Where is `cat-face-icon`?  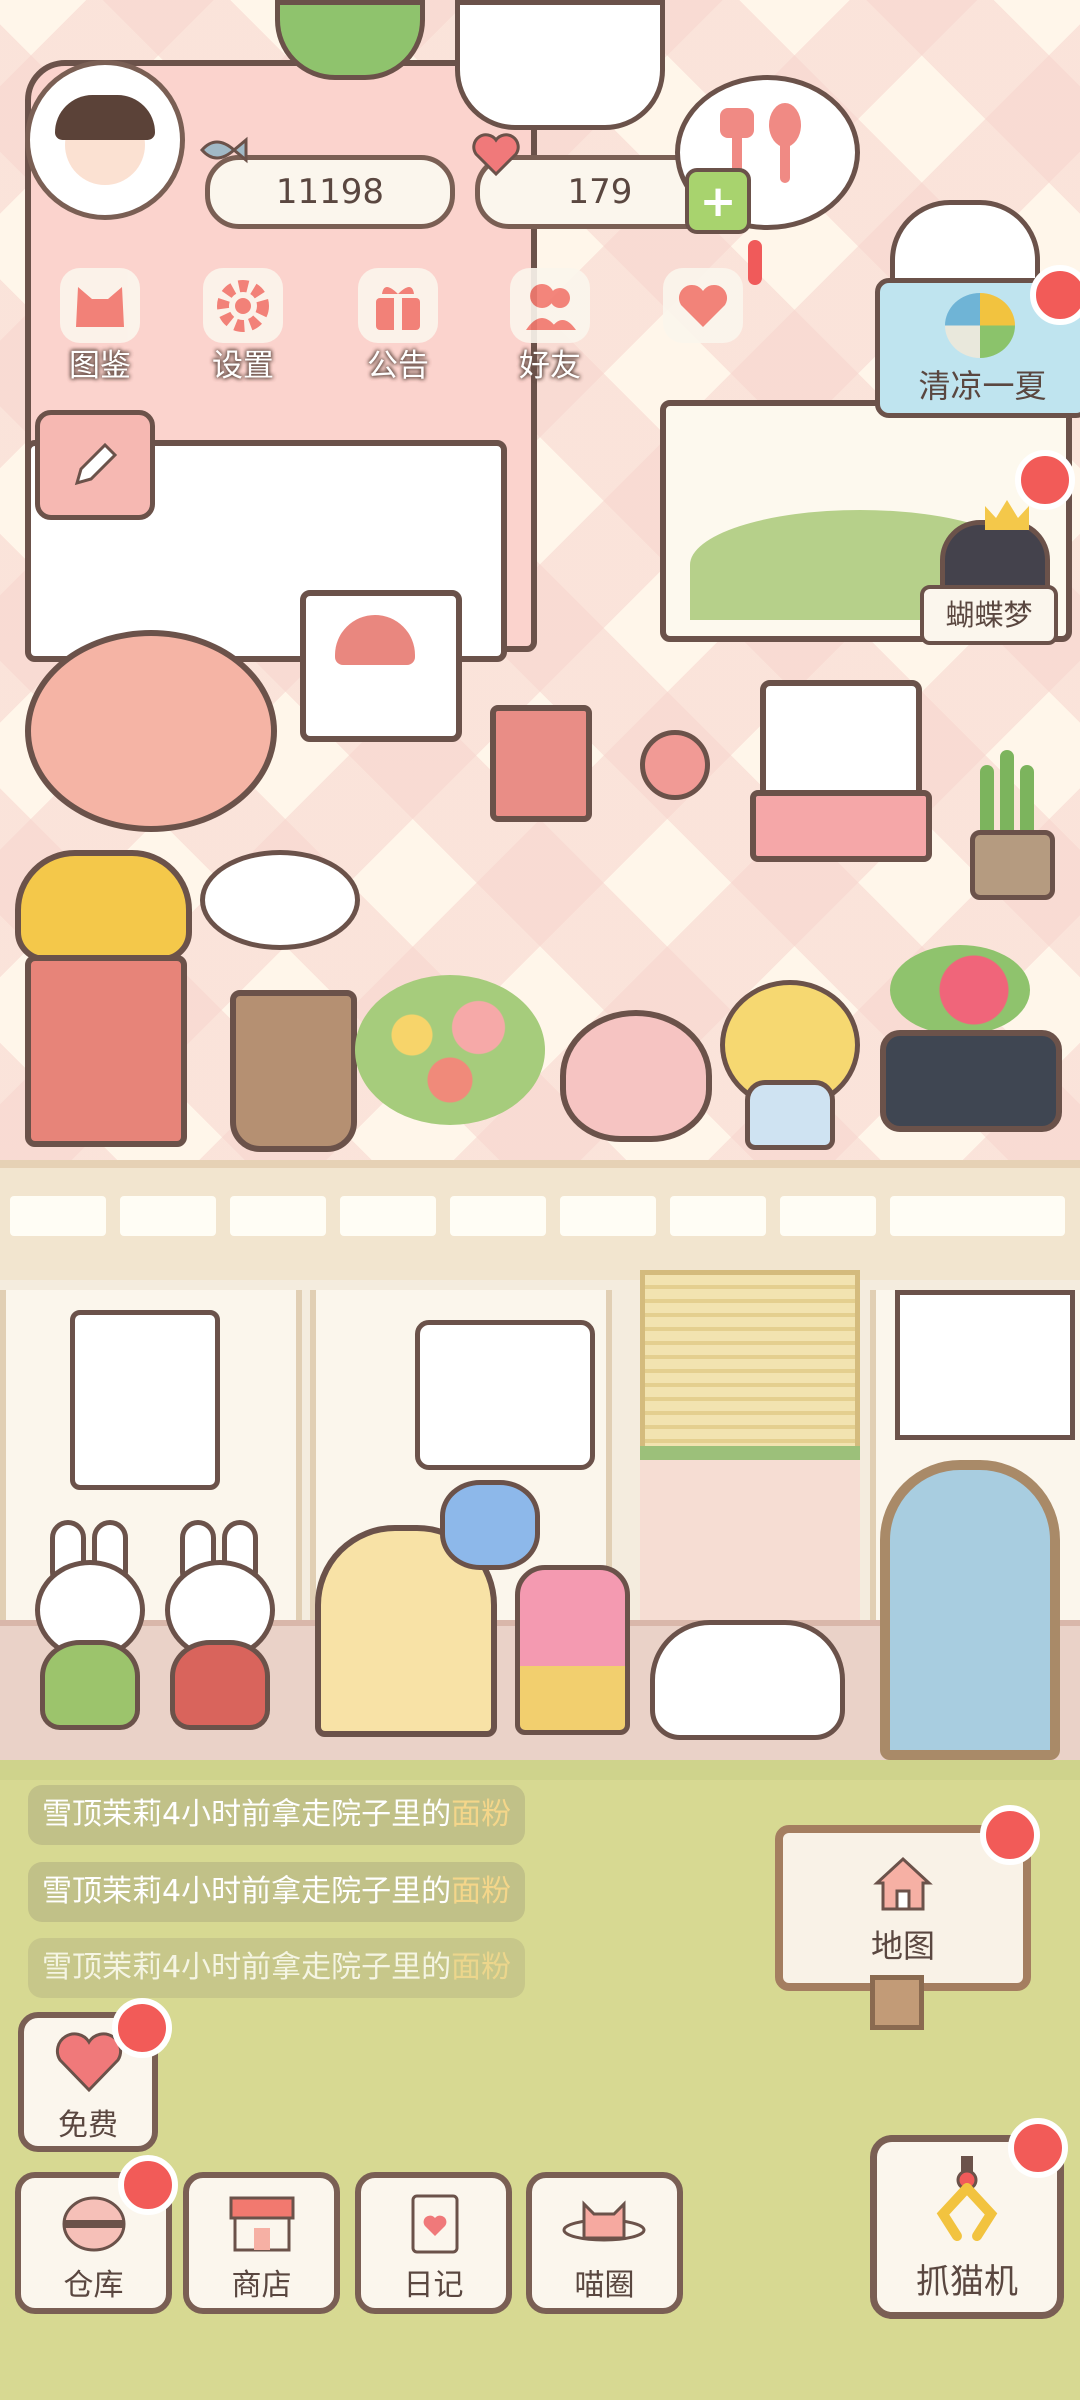
cat-face-icon is located at coordinates (100, 305).